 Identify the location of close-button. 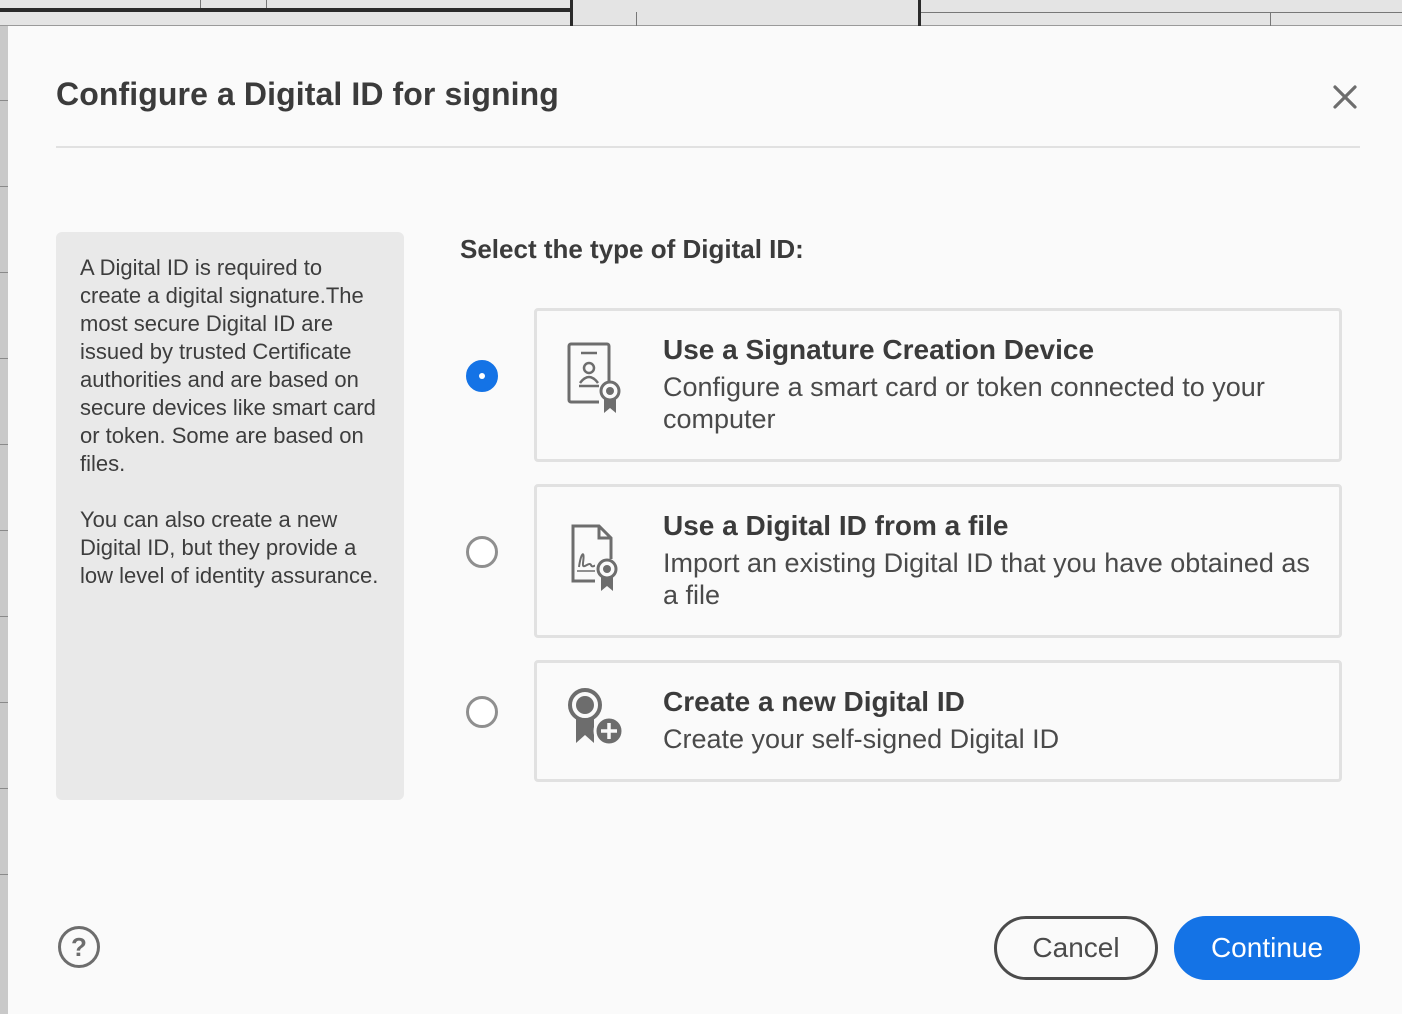
(1345, 97).